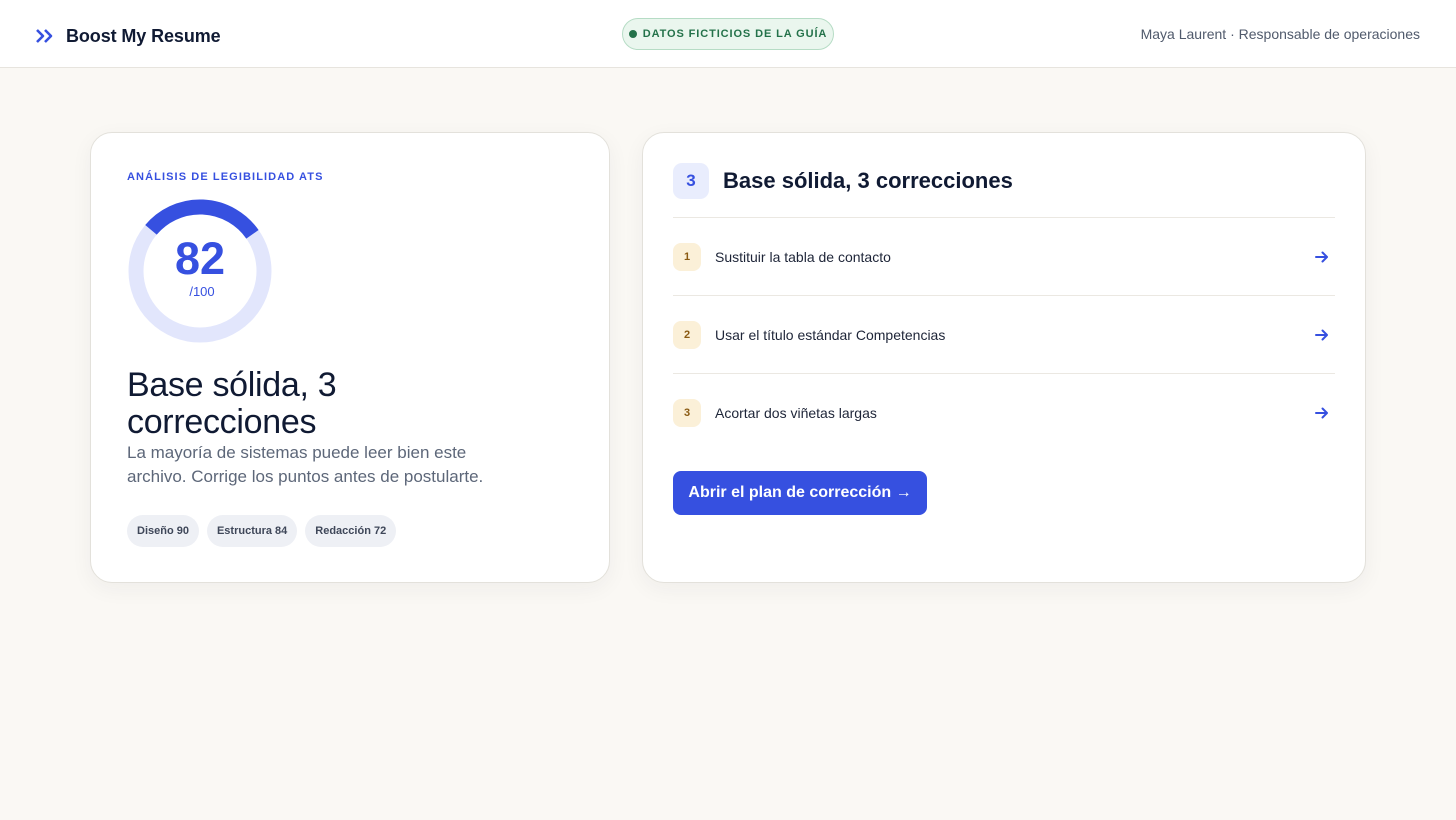  Describe the element at coordinates (202, 291) in the screenshot. I see `score-max: /100` at that location.